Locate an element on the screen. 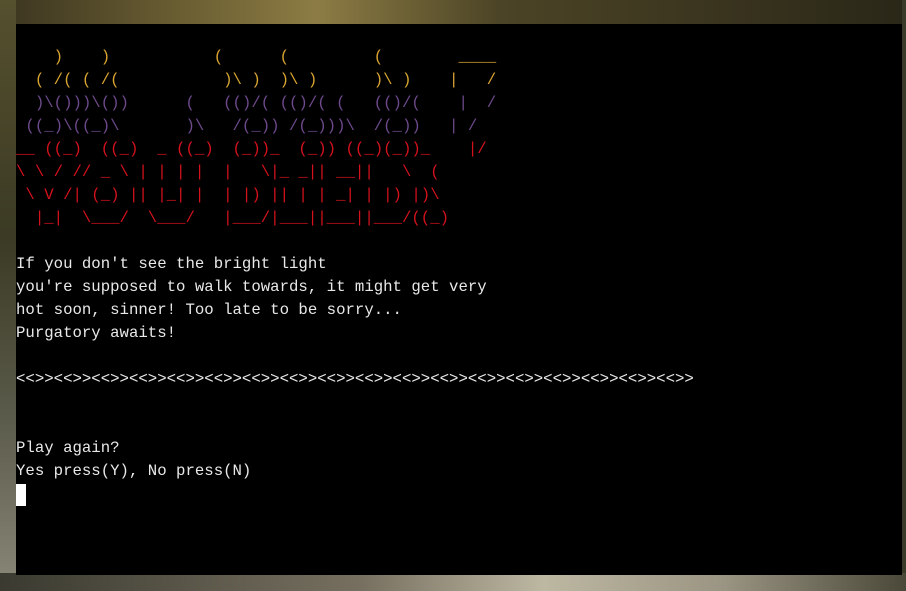 This screenshot has width=906, height=591. ascii-art-line: |_| \___/ \___/ |___/|___||___||___/((_) is located at coordinates (233, 218).